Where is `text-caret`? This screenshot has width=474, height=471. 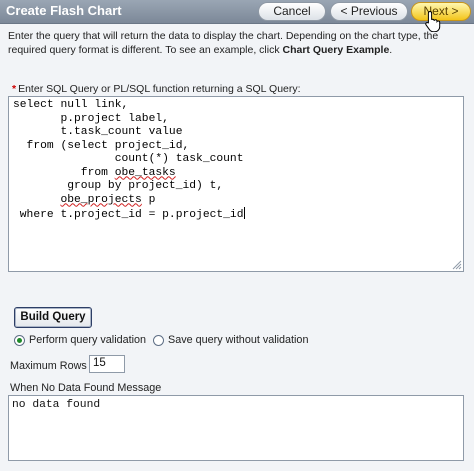 text-caret is located at coordinates (244, 213).